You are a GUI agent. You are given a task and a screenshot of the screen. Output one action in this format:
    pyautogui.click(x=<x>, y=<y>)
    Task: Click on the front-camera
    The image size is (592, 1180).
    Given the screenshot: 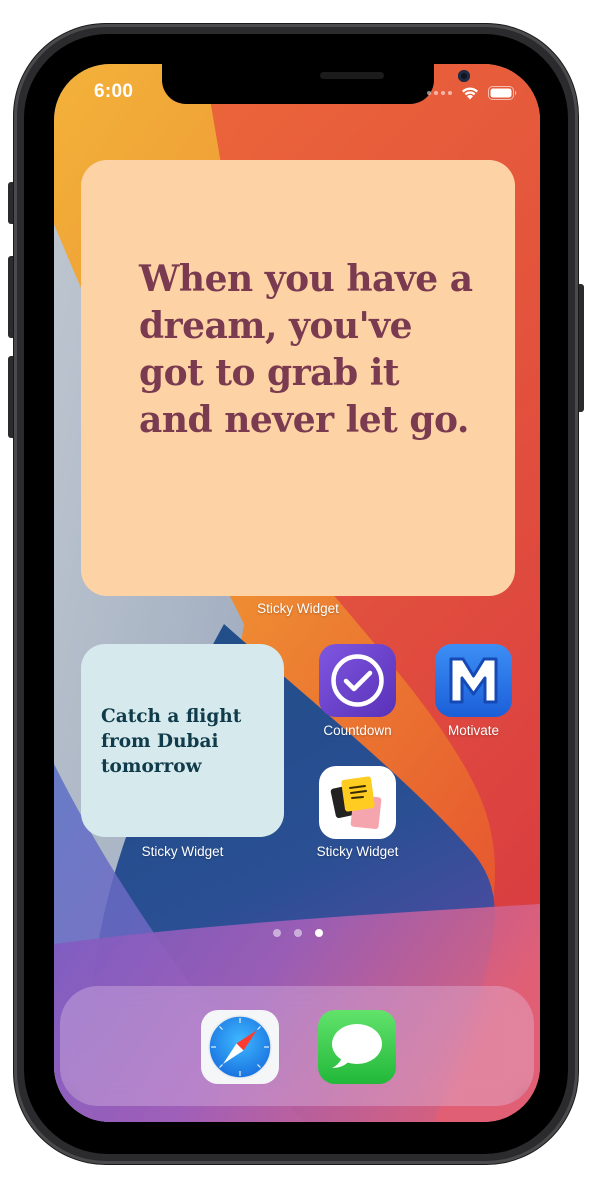 What is the action you would take?
    pyautogui.click(x=464, y=76)
    